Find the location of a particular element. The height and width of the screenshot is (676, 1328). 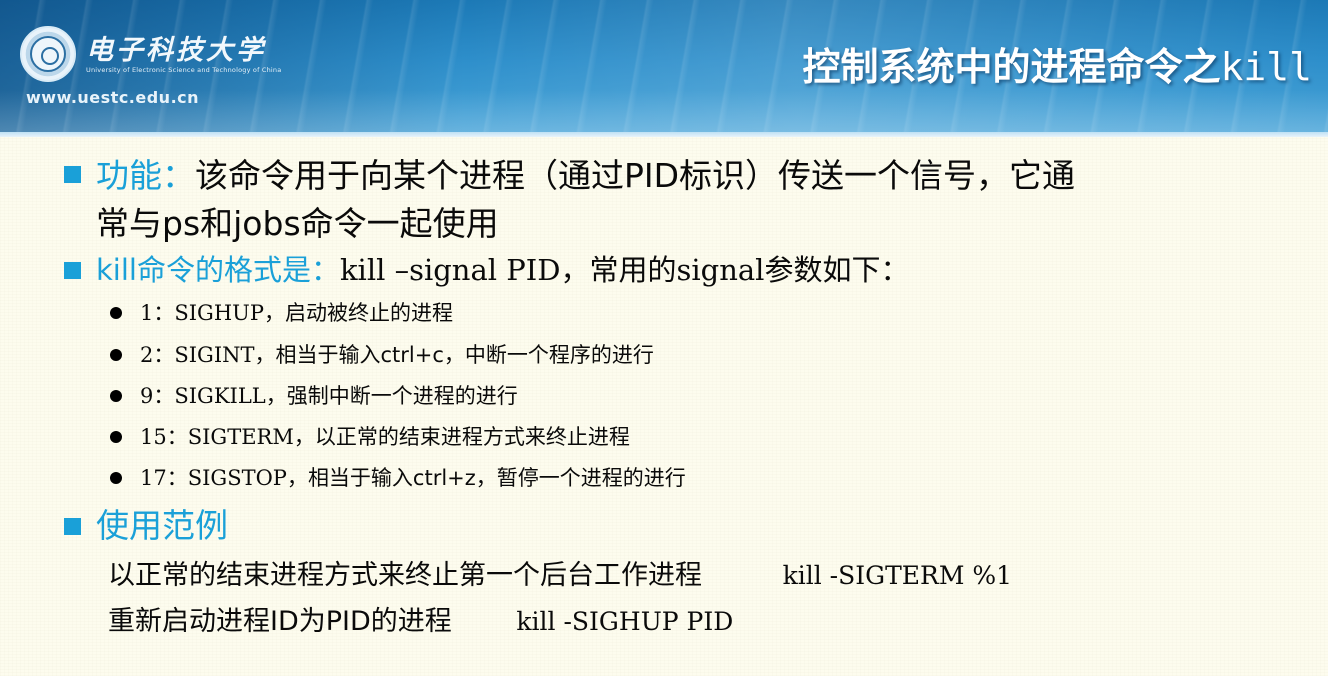

signal-name: SIGTERM， is located at coordinates (251, 437).